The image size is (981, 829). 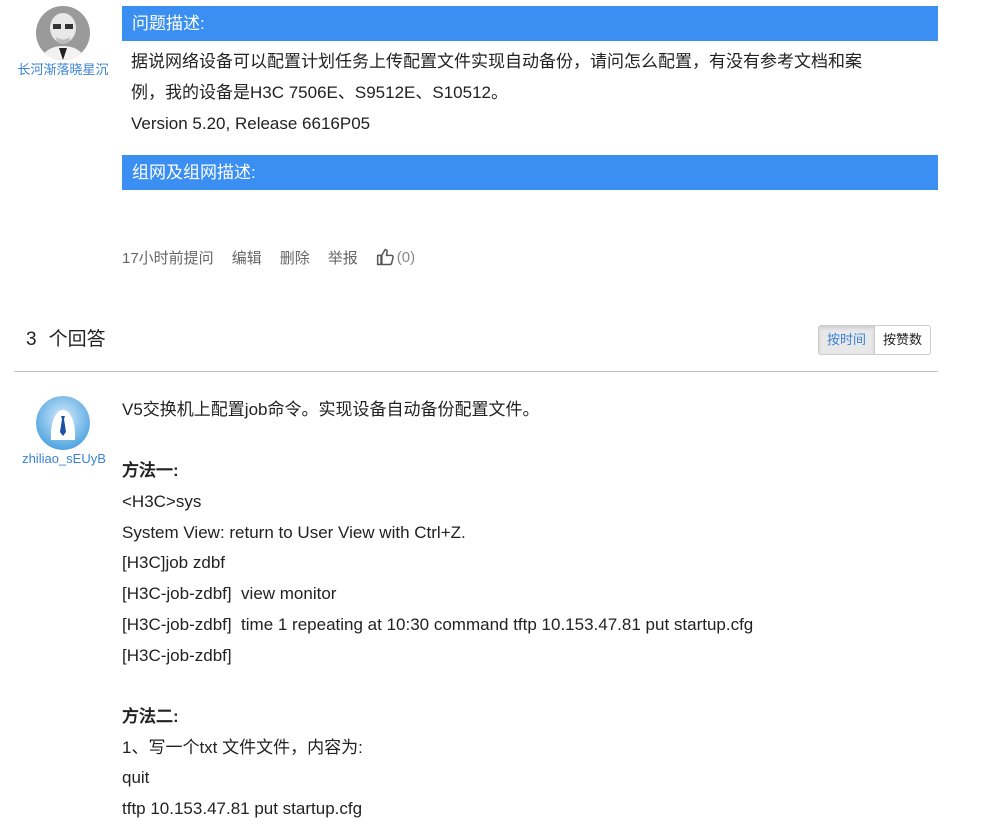 What do you see at coordinates (77, 339) in the screenshot?
I see `answers-count-label: 个回答` at bounding box center [77, 339].